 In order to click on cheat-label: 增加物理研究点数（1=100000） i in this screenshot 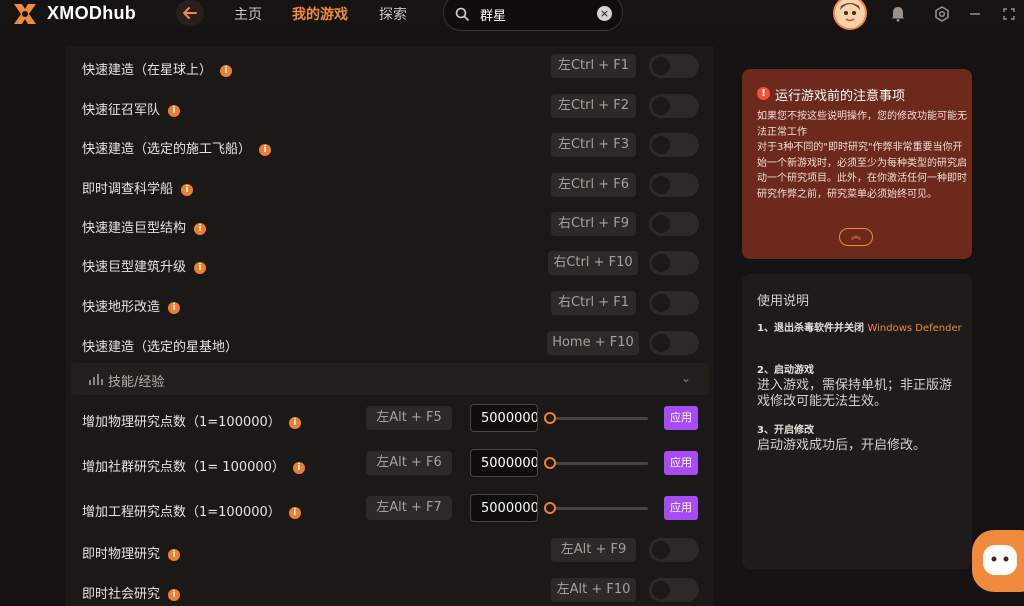, I will do `click(191, 420)`.